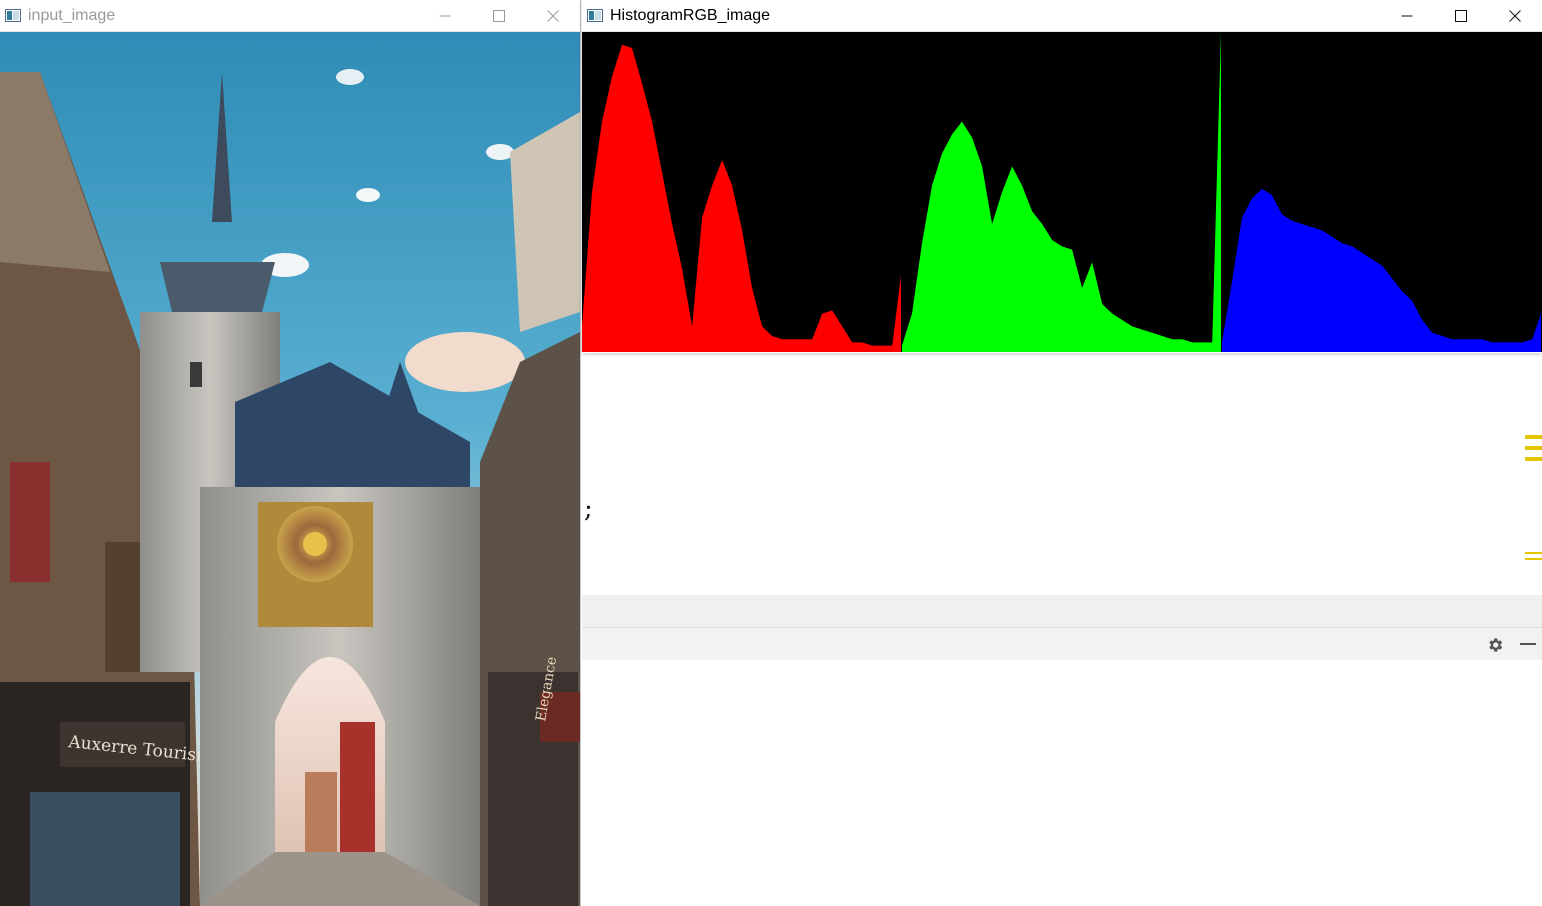 This screenshot has width=1542, height=906. What do you see at coordinates (588, 509) in the screenshot?
I see `editor-code-text: ;` at bounding box center [588, 509].